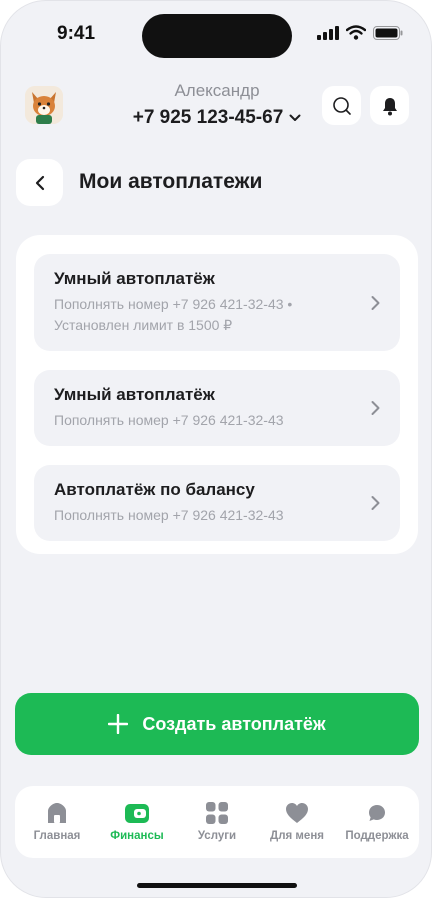  I want to click on wallet-icon, so click(137, 813).